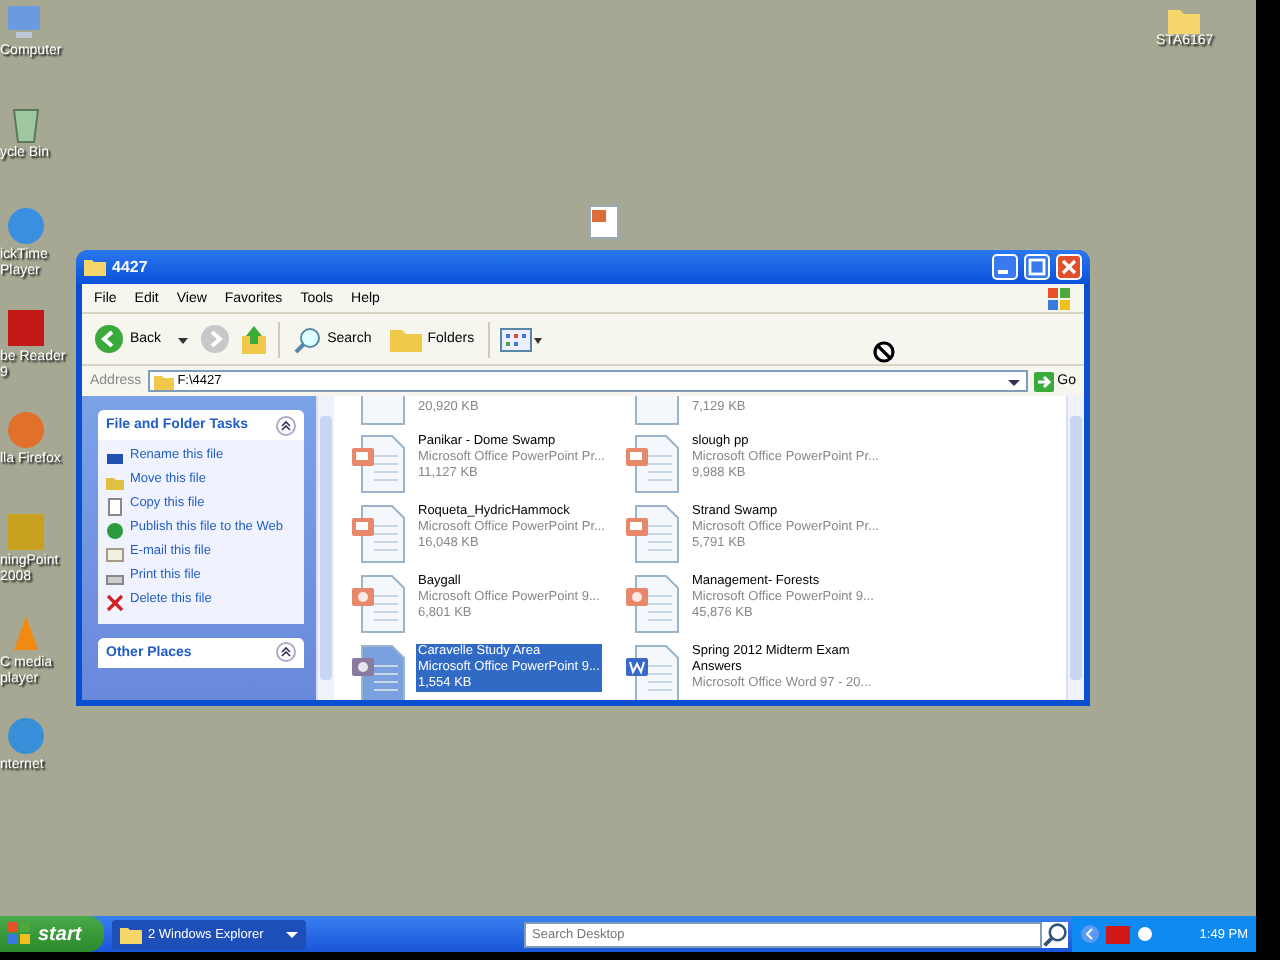 The width and height of the screenshot is (1280, 960). What do you see at coordinates (130, 267) in the screenshot?
I see `window-title: 4427` at bounding box center [130, 267].